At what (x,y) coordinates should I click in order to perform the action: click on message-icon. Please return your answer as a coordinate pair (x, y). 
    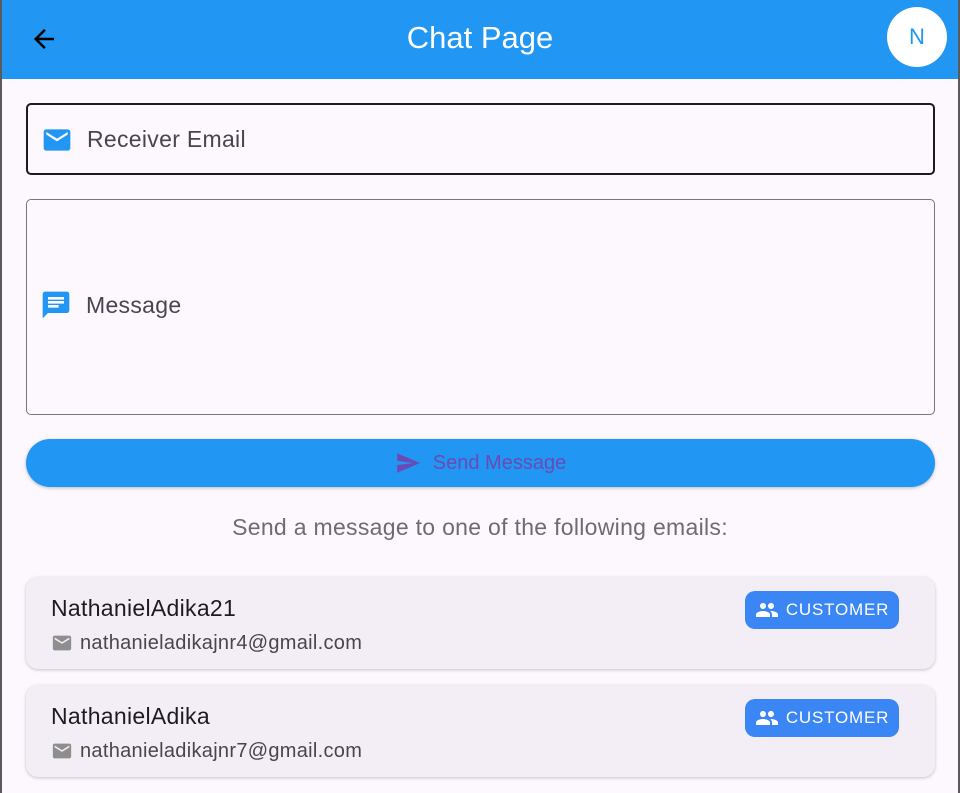
    Looking at the image, I should click on (56, 305).